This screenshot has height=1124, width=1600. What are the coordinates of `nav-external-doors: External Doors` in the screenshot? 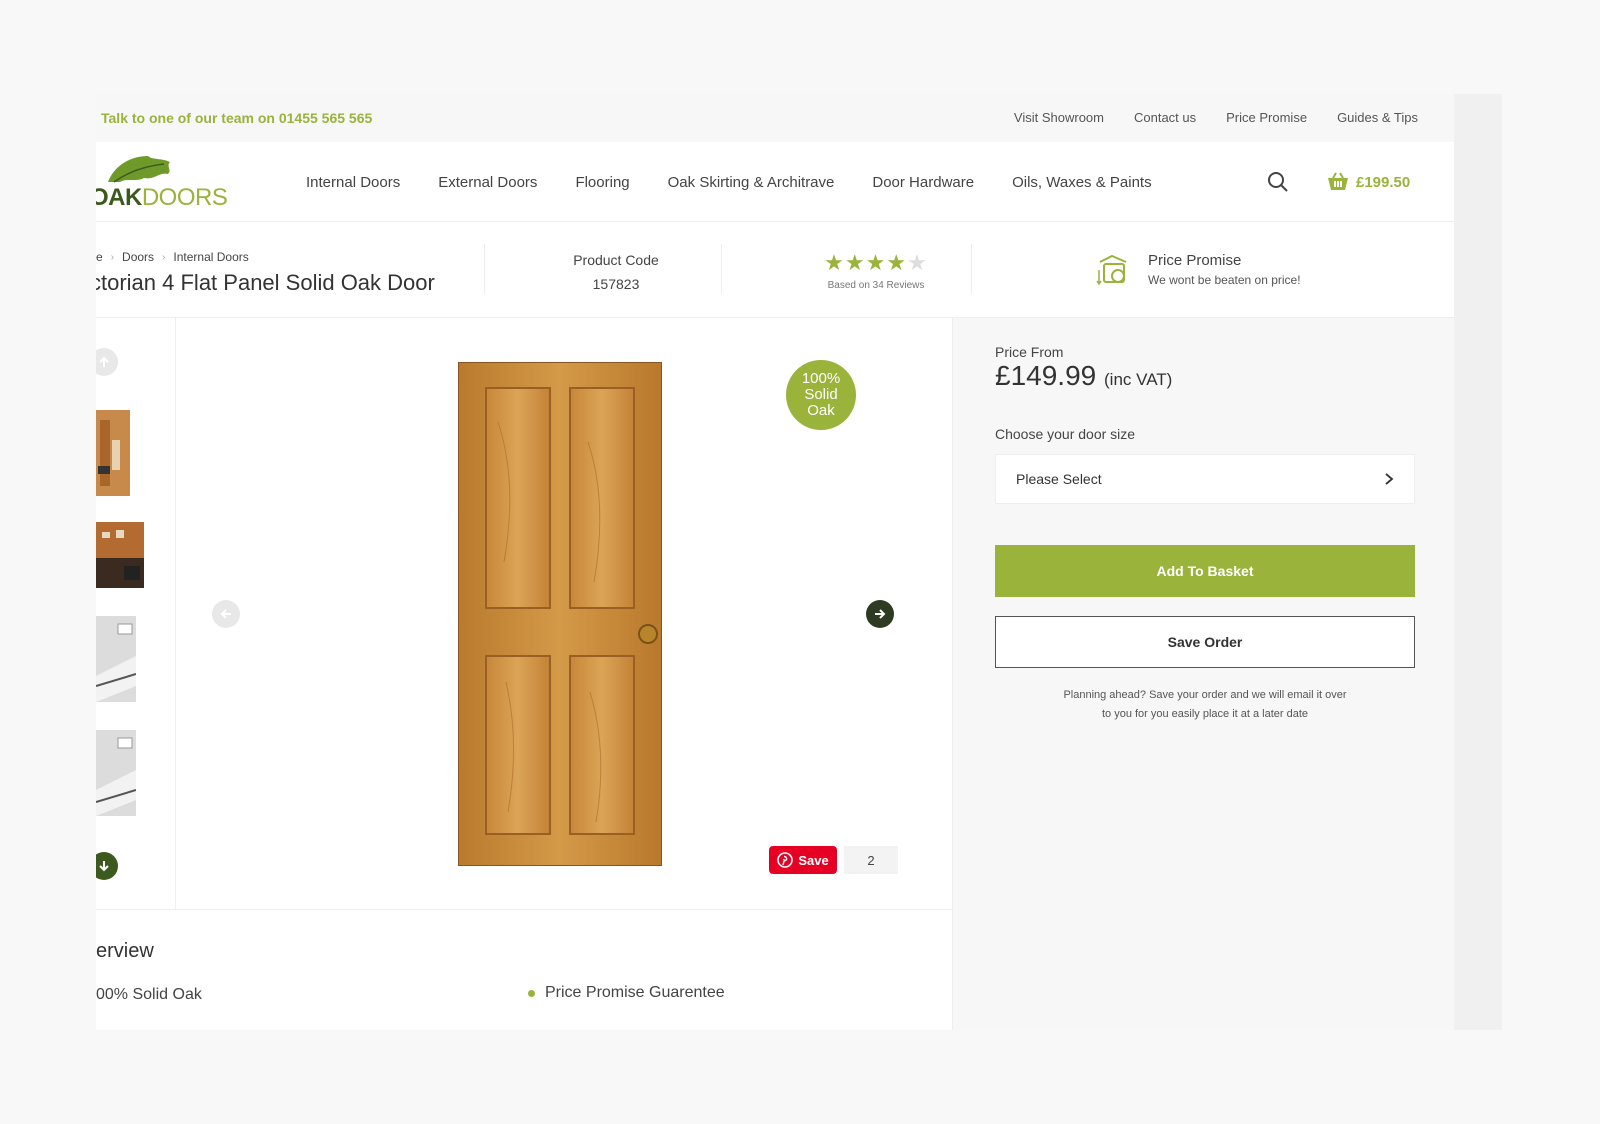 It's located at (487, 182).